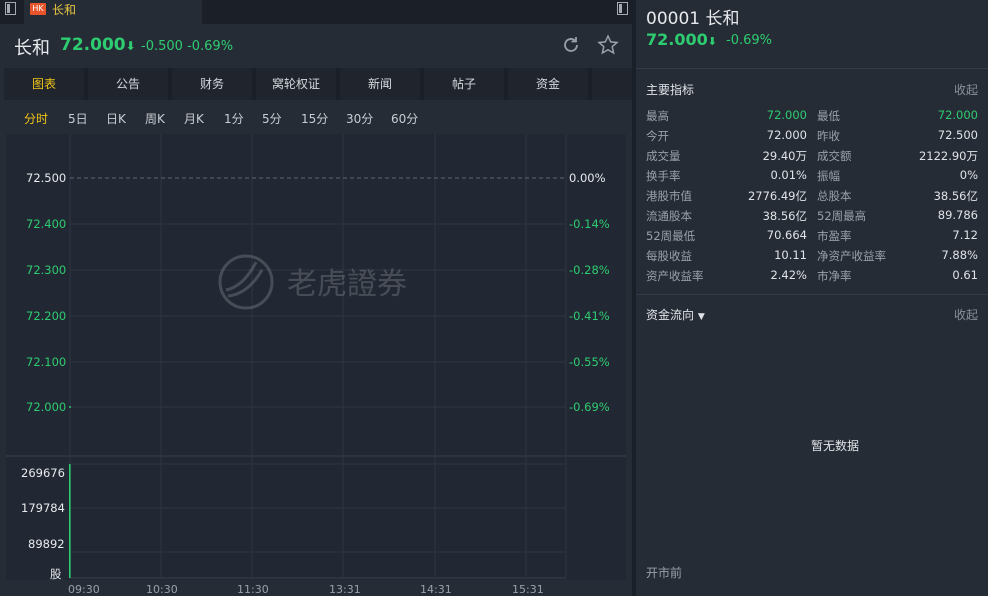 This screenshot has height=596, width=988. What do you see at coordinates (671, 236) in the screenshot?
I see `indicator-label: 52周最低` at bounding box center [671, 236].